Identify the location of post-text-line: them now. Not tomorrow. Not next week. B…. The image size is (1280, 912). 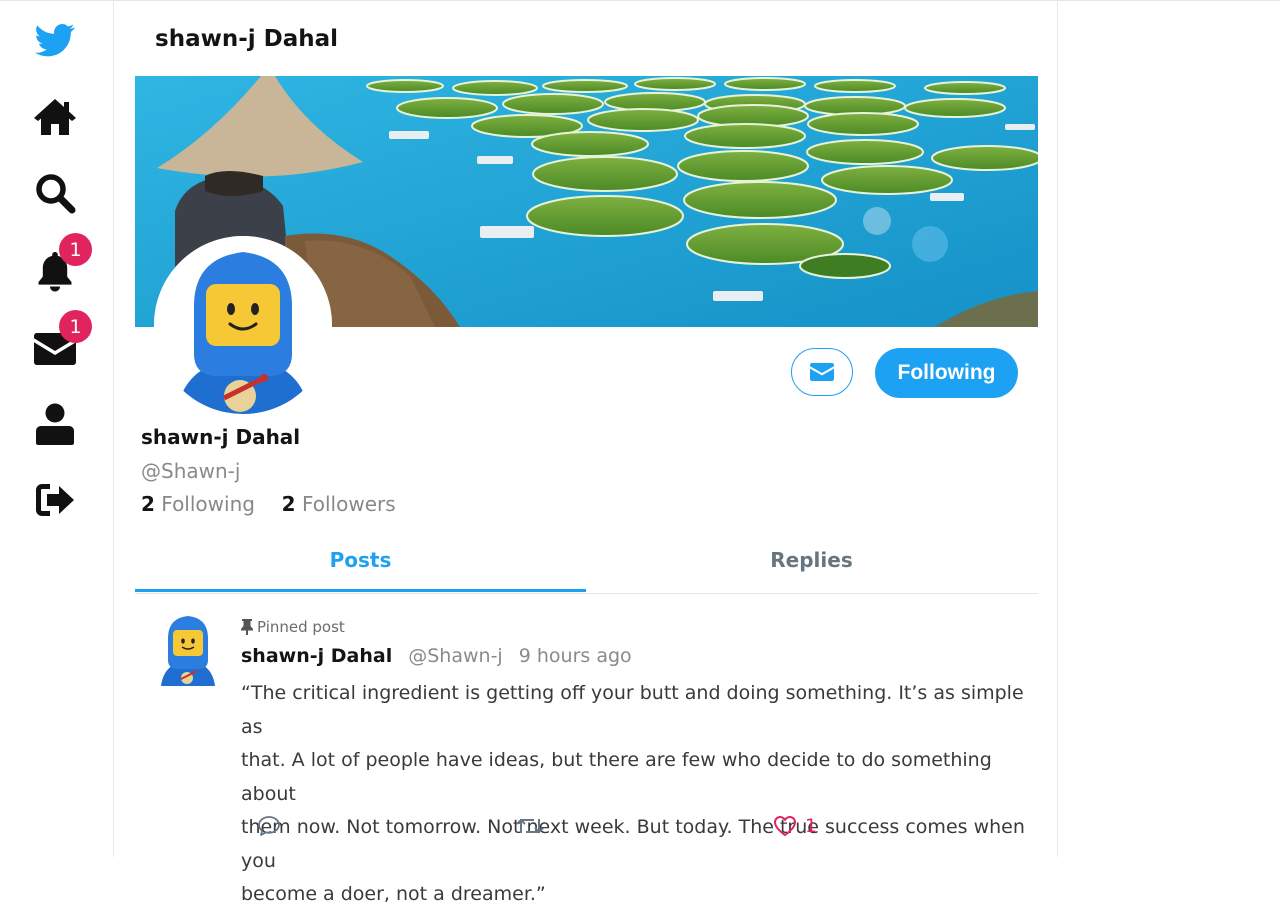
(633, 844).